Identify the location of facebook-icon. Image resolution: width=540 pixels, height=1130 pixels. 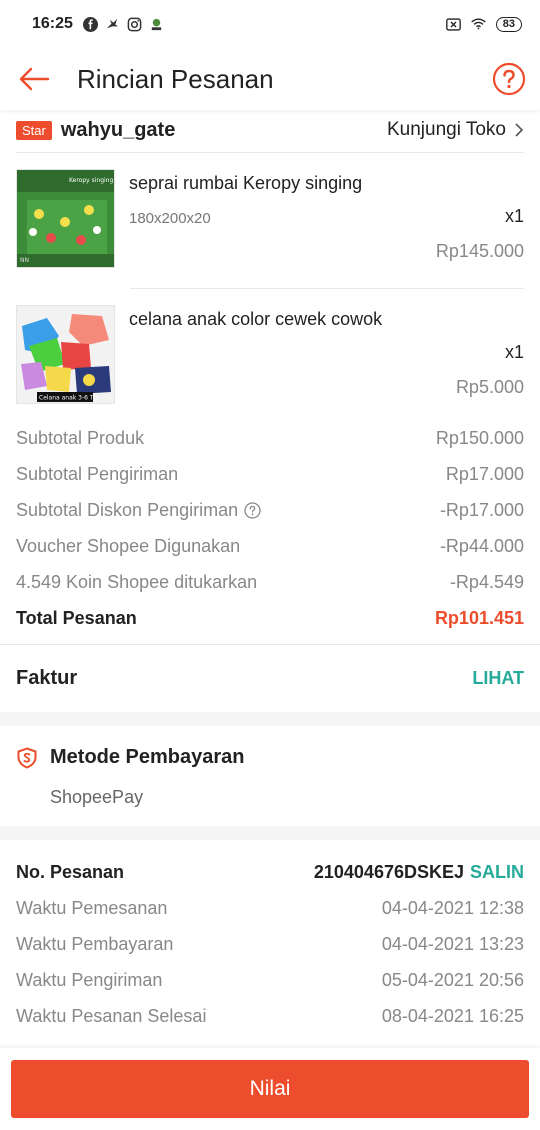
(90, 24).